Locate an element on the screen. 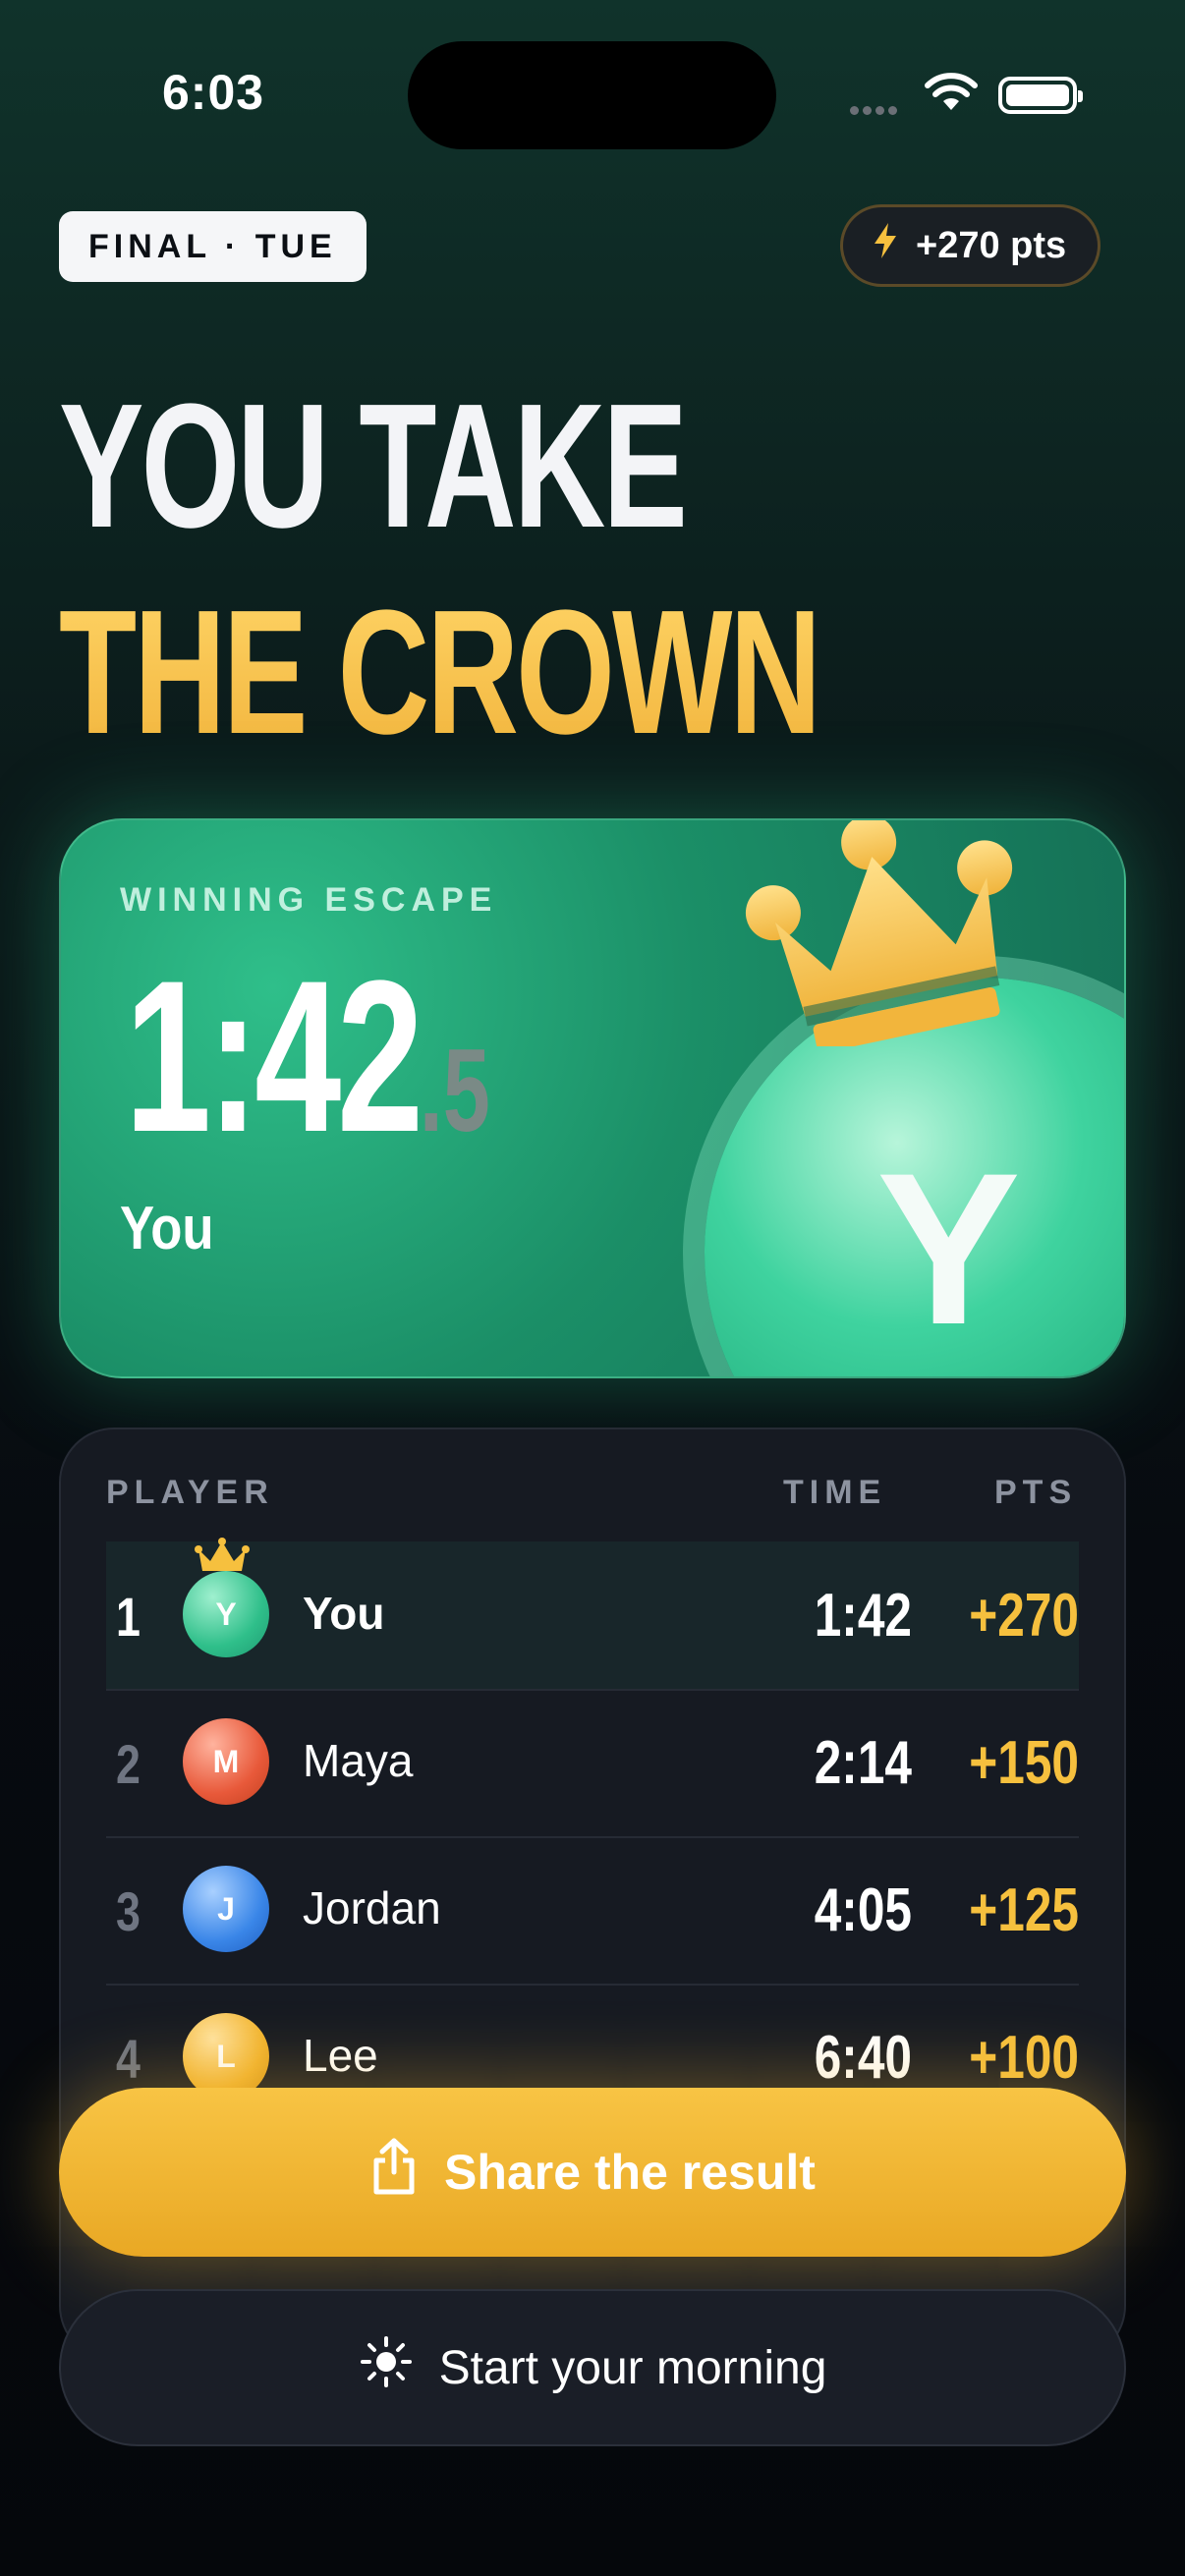  wifi-icon is located at coordinates (952, 95).